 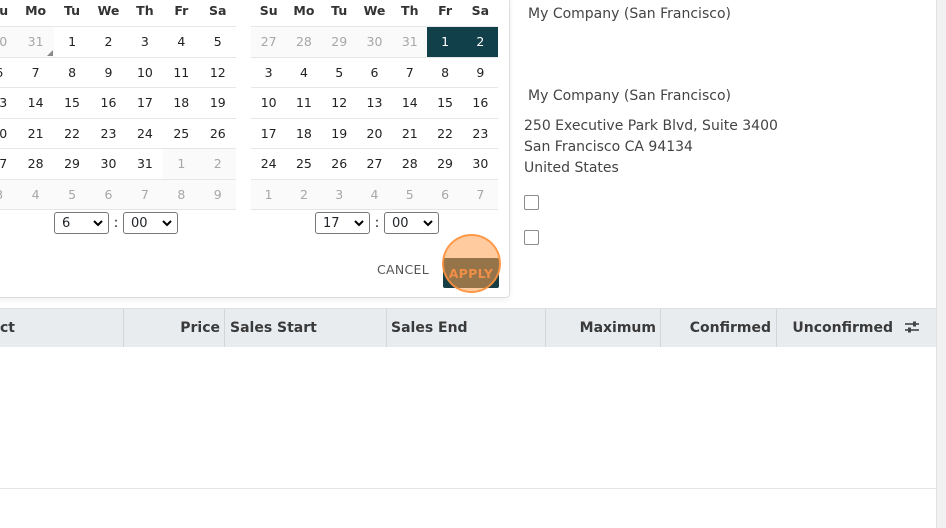 I want to click on column-settings-icon, so click(x=912, y=327).